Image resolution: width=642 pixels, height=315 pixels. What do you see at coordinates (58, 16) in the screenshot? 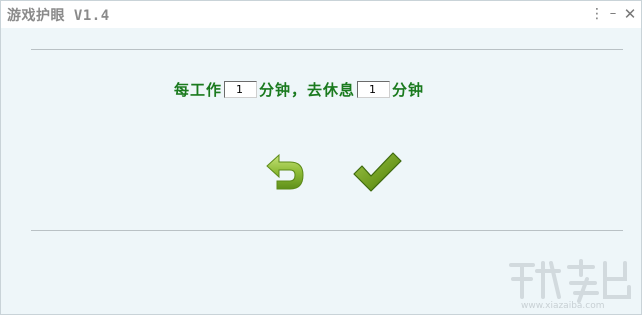
I see `window-title: 游戏护眼 V1.4` at bounding box center [58, 16].